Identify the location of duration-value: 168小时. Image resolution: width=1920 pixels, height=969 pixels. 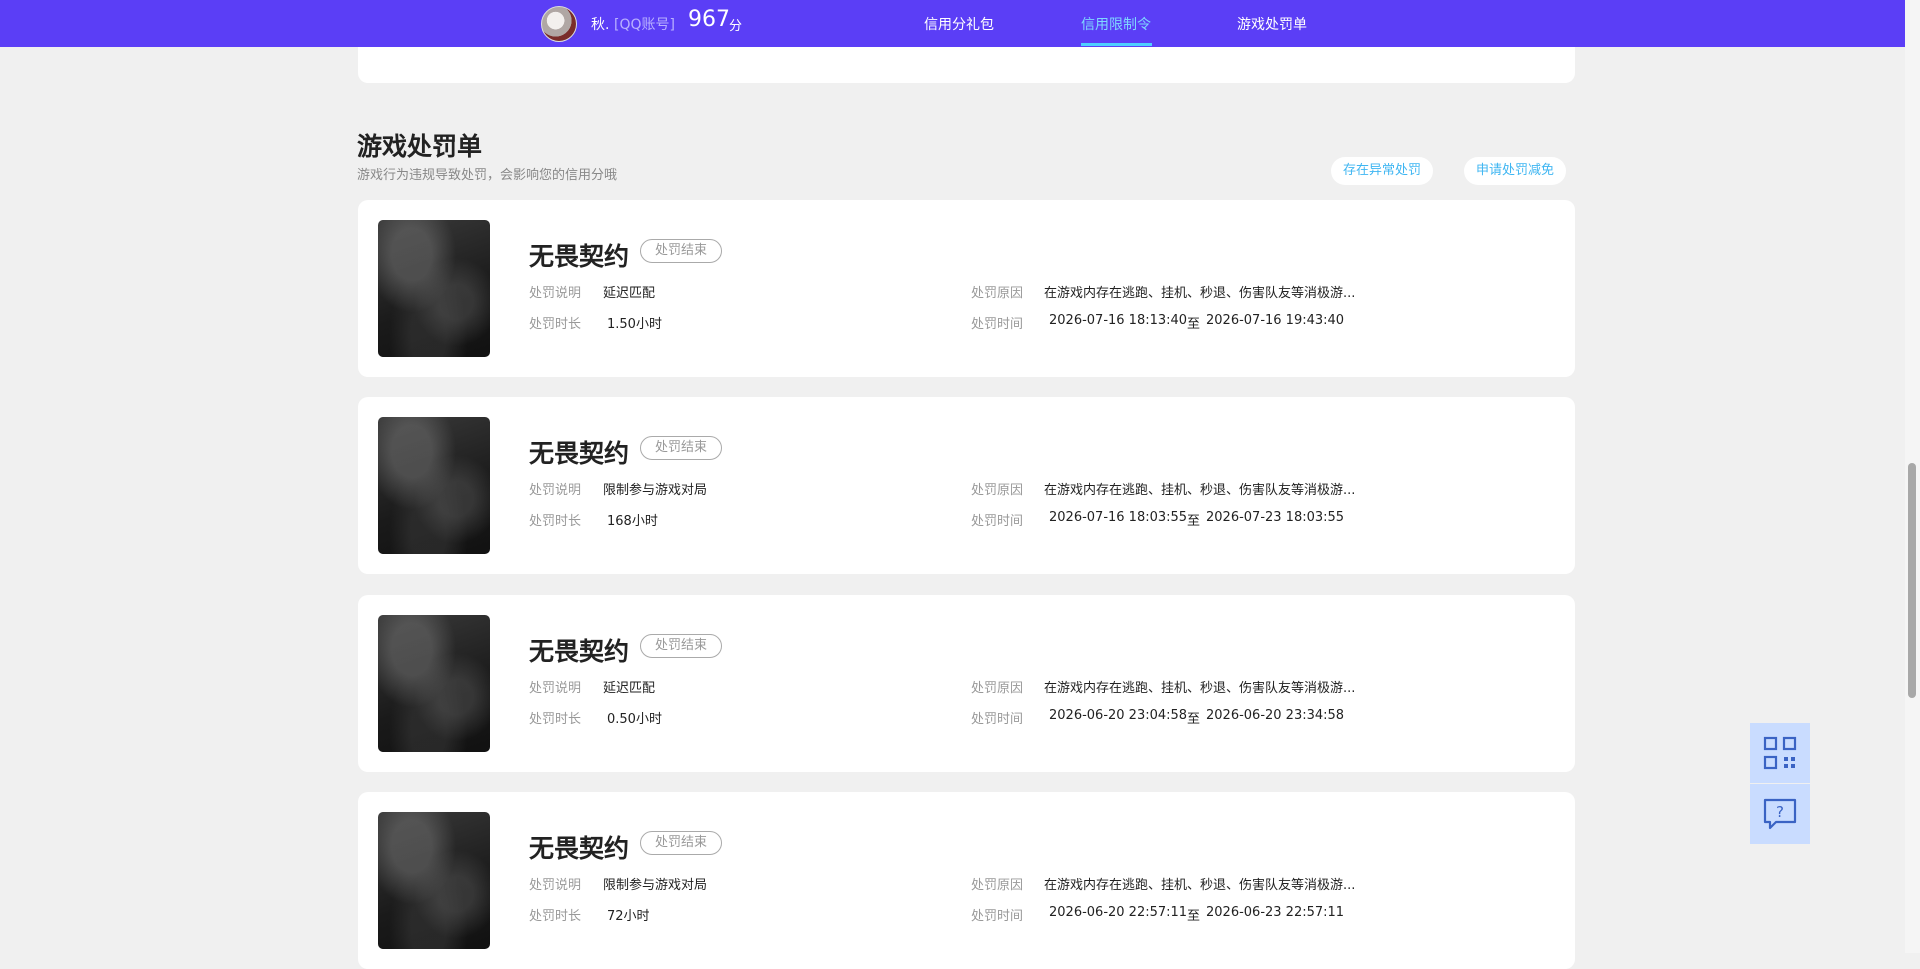
(632, 521).